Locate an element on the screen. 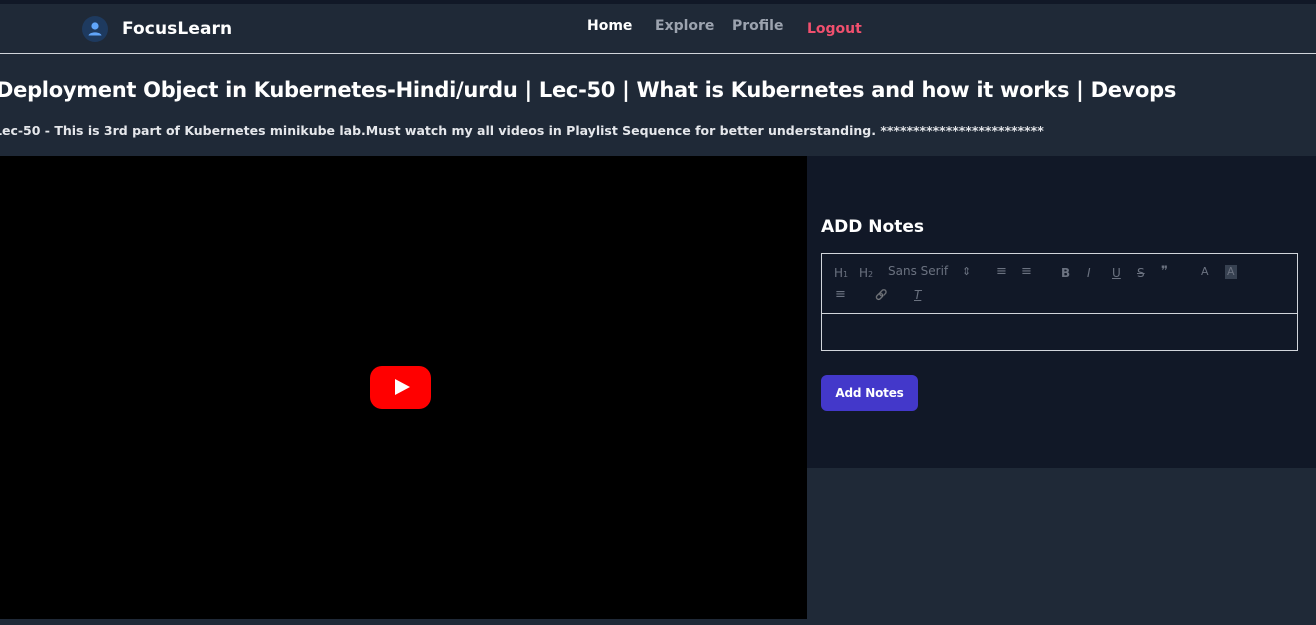 The image size is (1316, 625). font-select-arrows-icon: ⇕ is located at coordinates (967, 271).